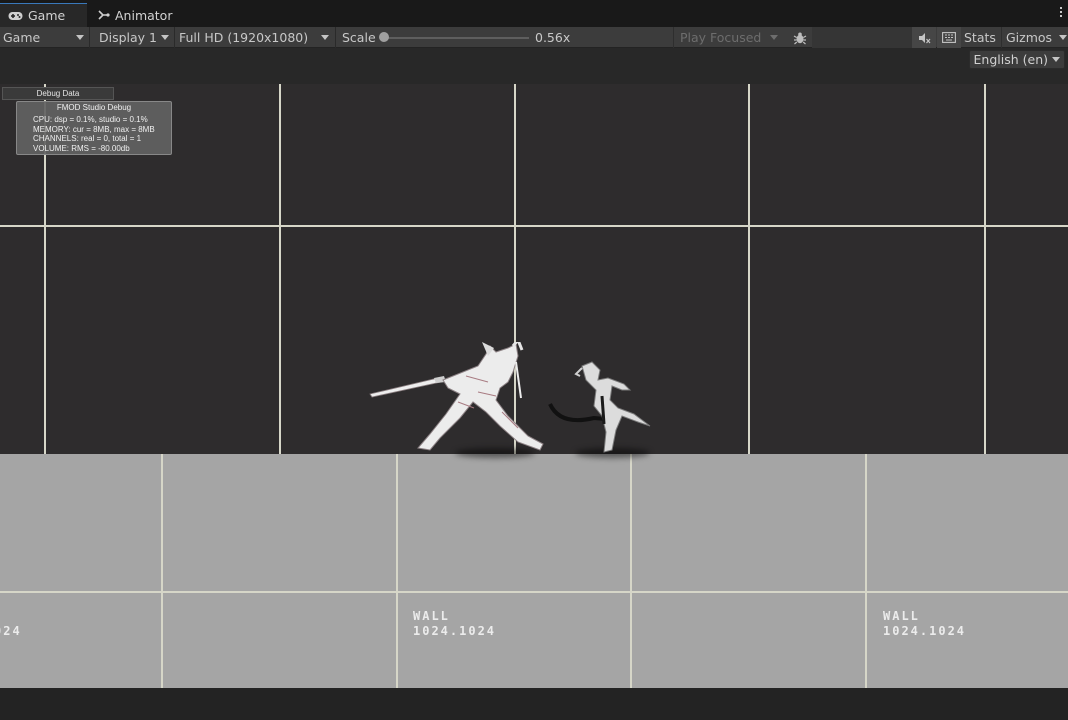 Image resolution: width=1068 pixels, height=720 pixels. What do you see at coordinates (980, 37) in the screenshot?
I see `stats-button: Stats` at bounding box center [980, 37].